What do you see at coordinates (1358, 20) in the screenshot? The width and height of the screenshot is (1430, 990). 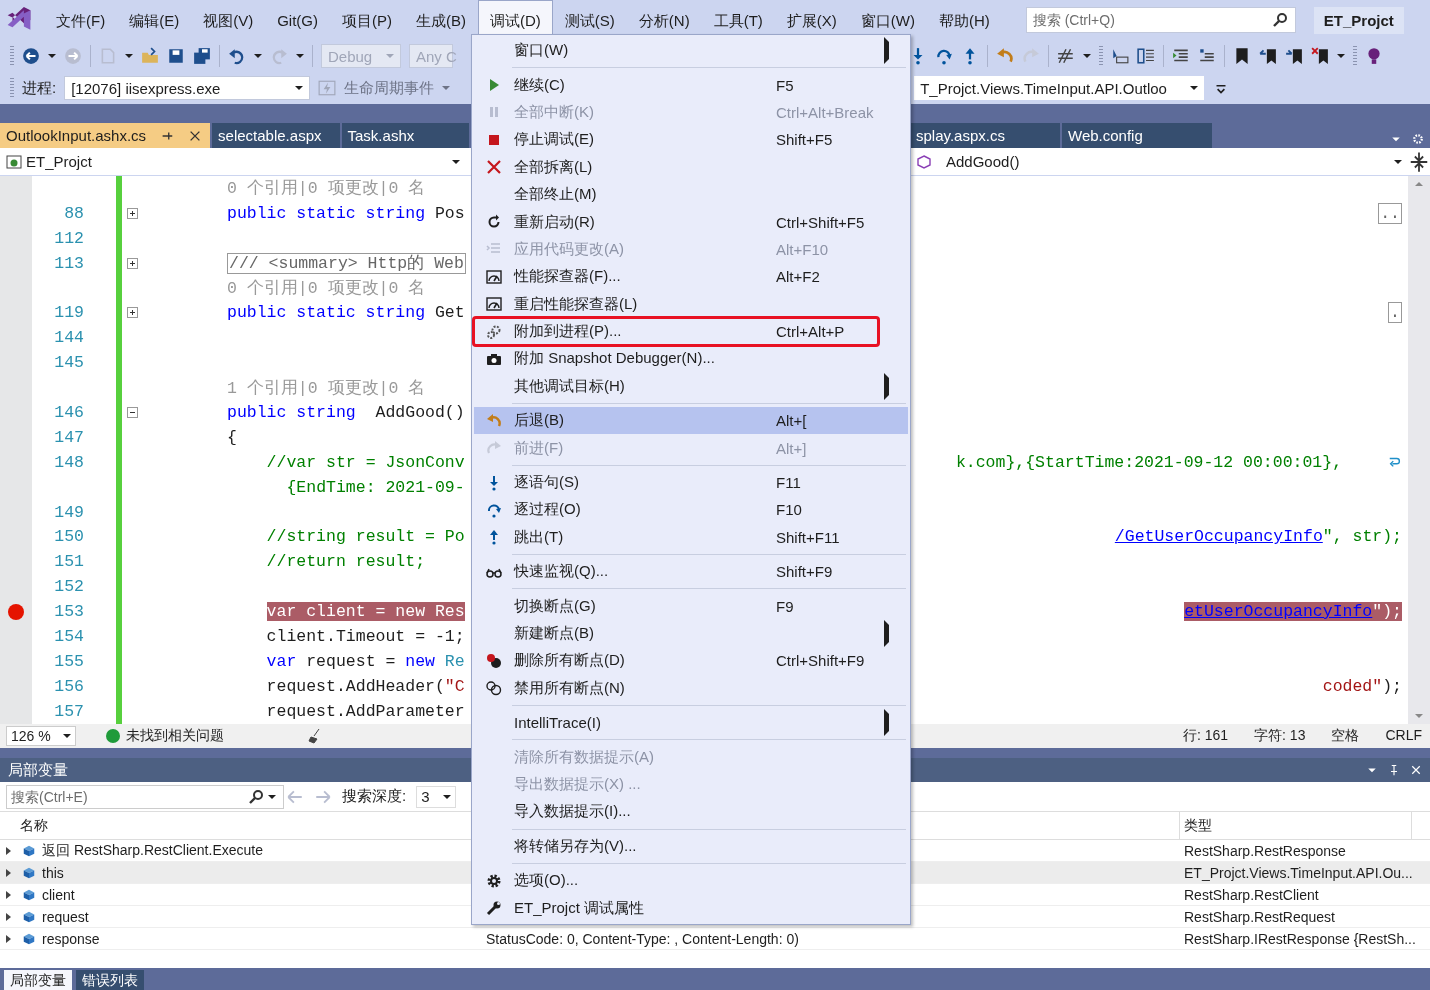 I see `project-name: ET_Projct` at bounding box center [1358, 20].